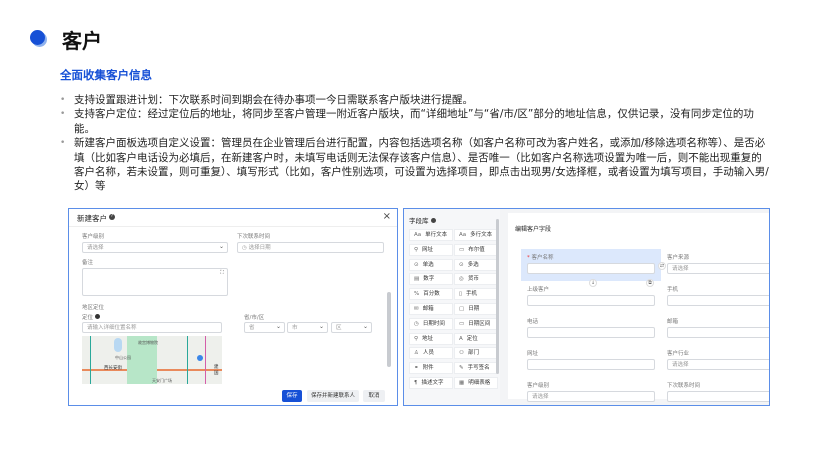 The width and height of the screenshot is (820, 461). What do you see at coordinates (481, 235) in the screenshot?
I see `field-type-label: 多行文本` at bounding box center [481, 235].